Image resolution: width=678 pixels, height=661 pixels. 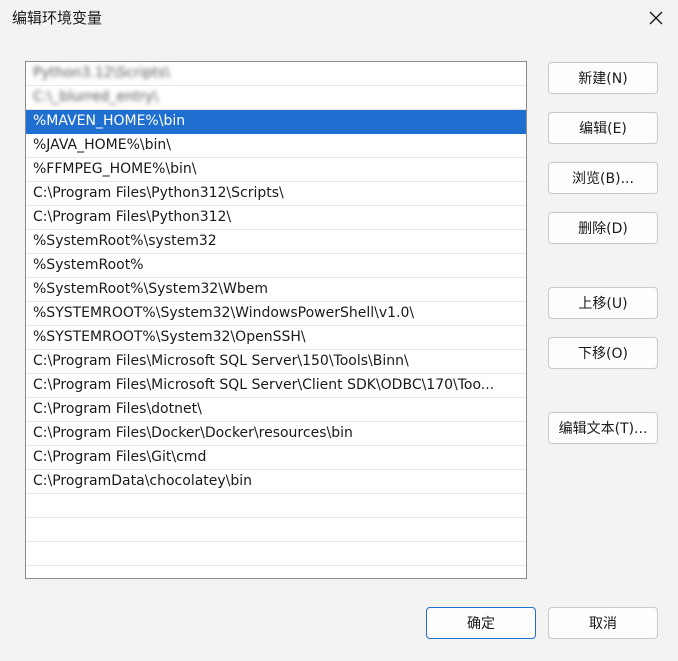 What do you see at coordinates (117, 409) in the screenshot?
I see `path-list-item-label: C:\Program Files\dotnet\` at bounding box center [117, 409].